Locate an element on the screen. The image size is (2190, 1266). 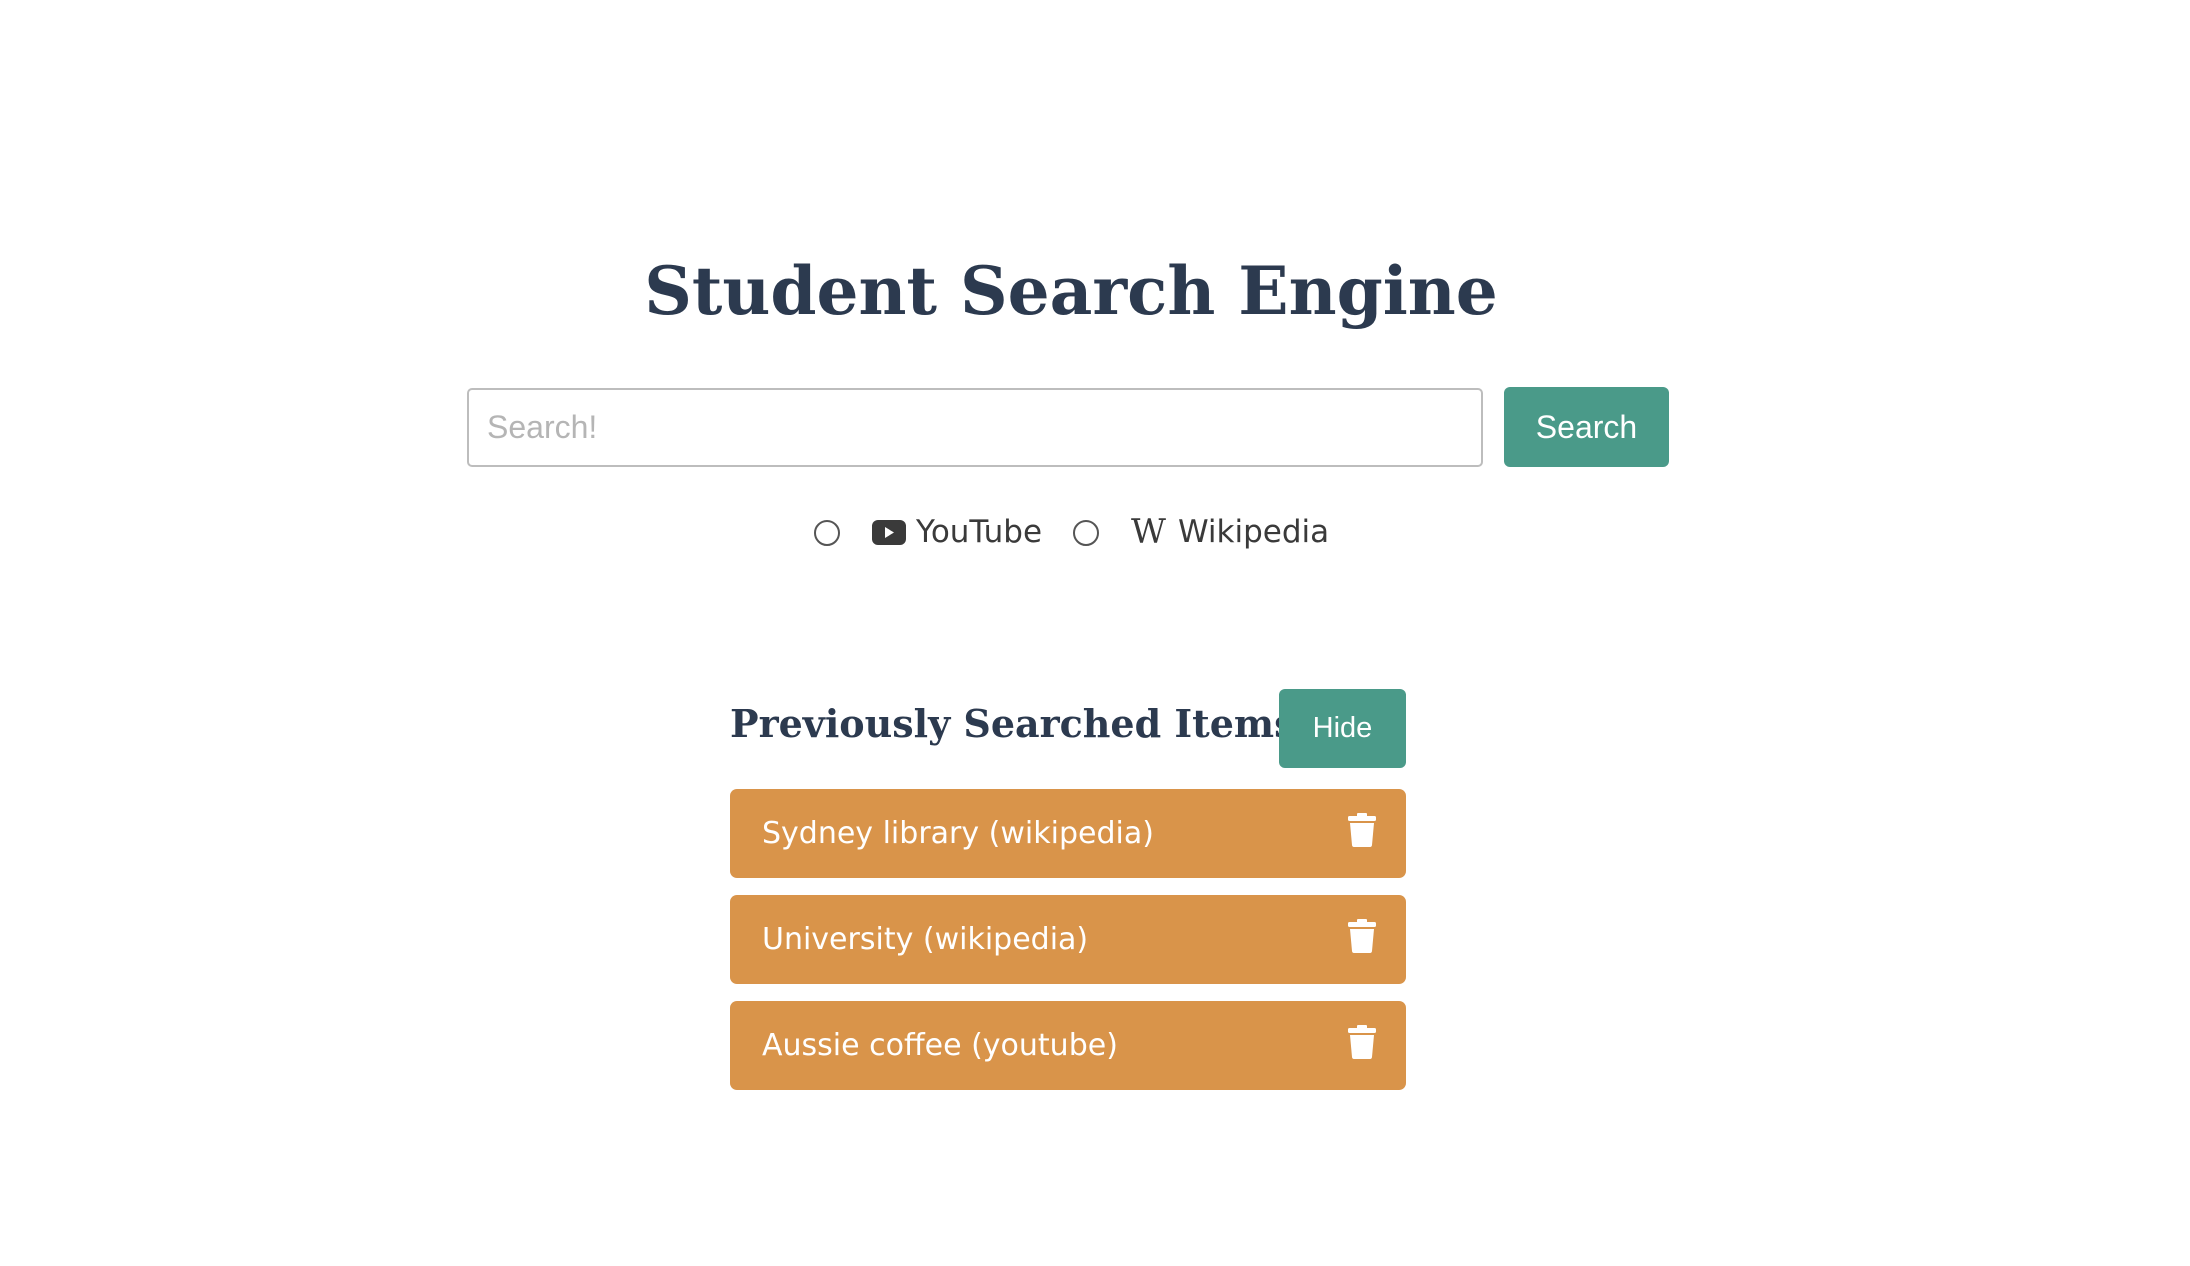
radio-youtube is located at coordinates (827, 533).